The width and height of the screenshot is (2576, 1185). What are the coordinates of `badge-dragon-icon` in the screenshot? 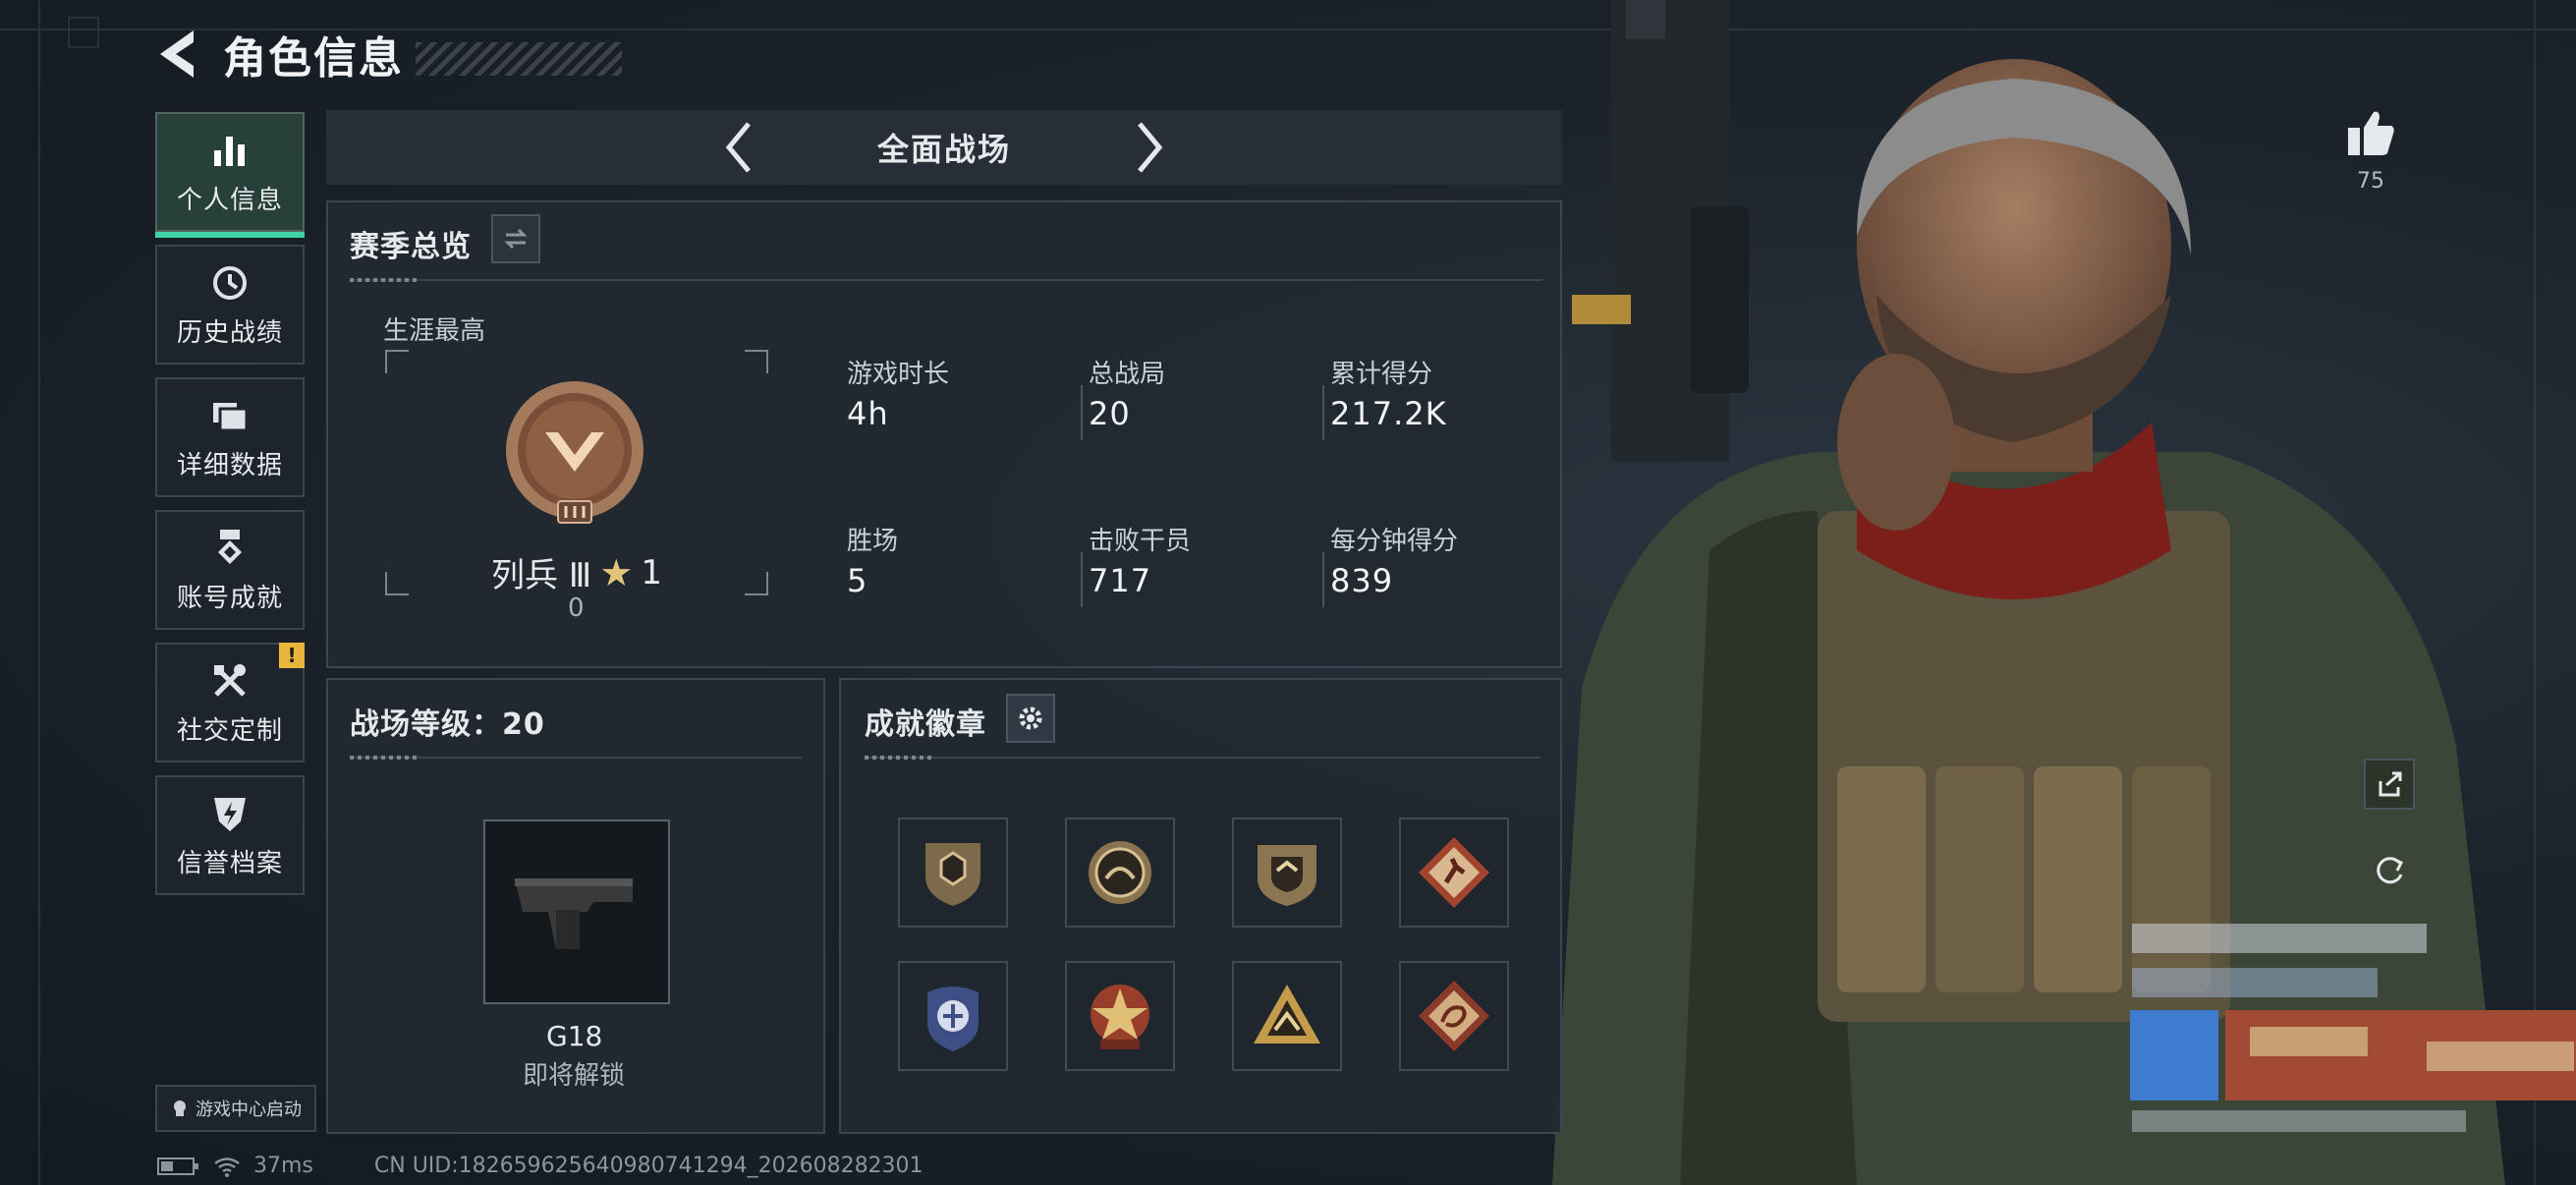 It's located at (1454, 1016).